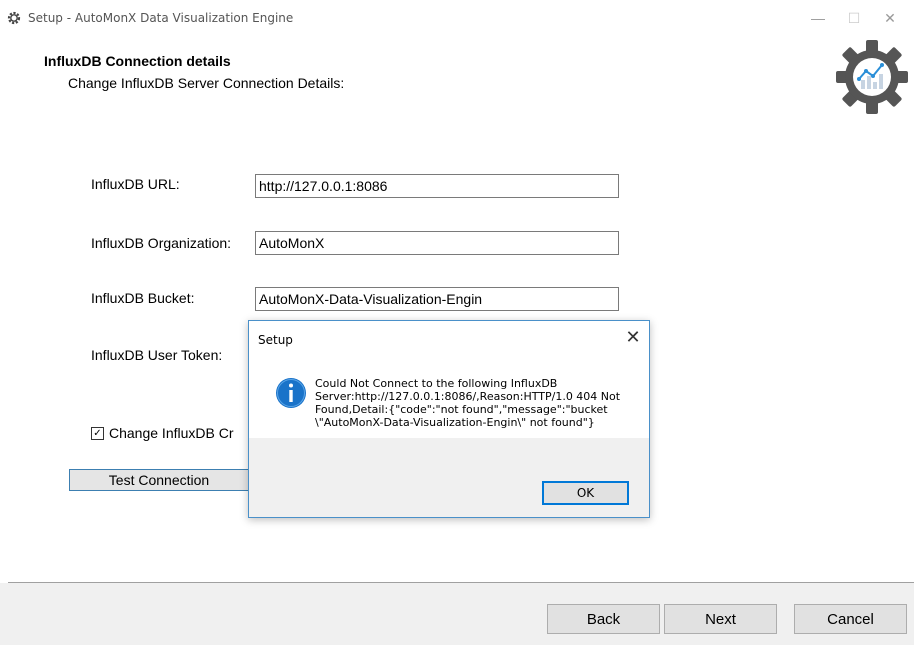  What do you see at coordinates (437, 299) in the screenshot?
I see `influxdb-bucket-input` at bounding box center [437, 299].